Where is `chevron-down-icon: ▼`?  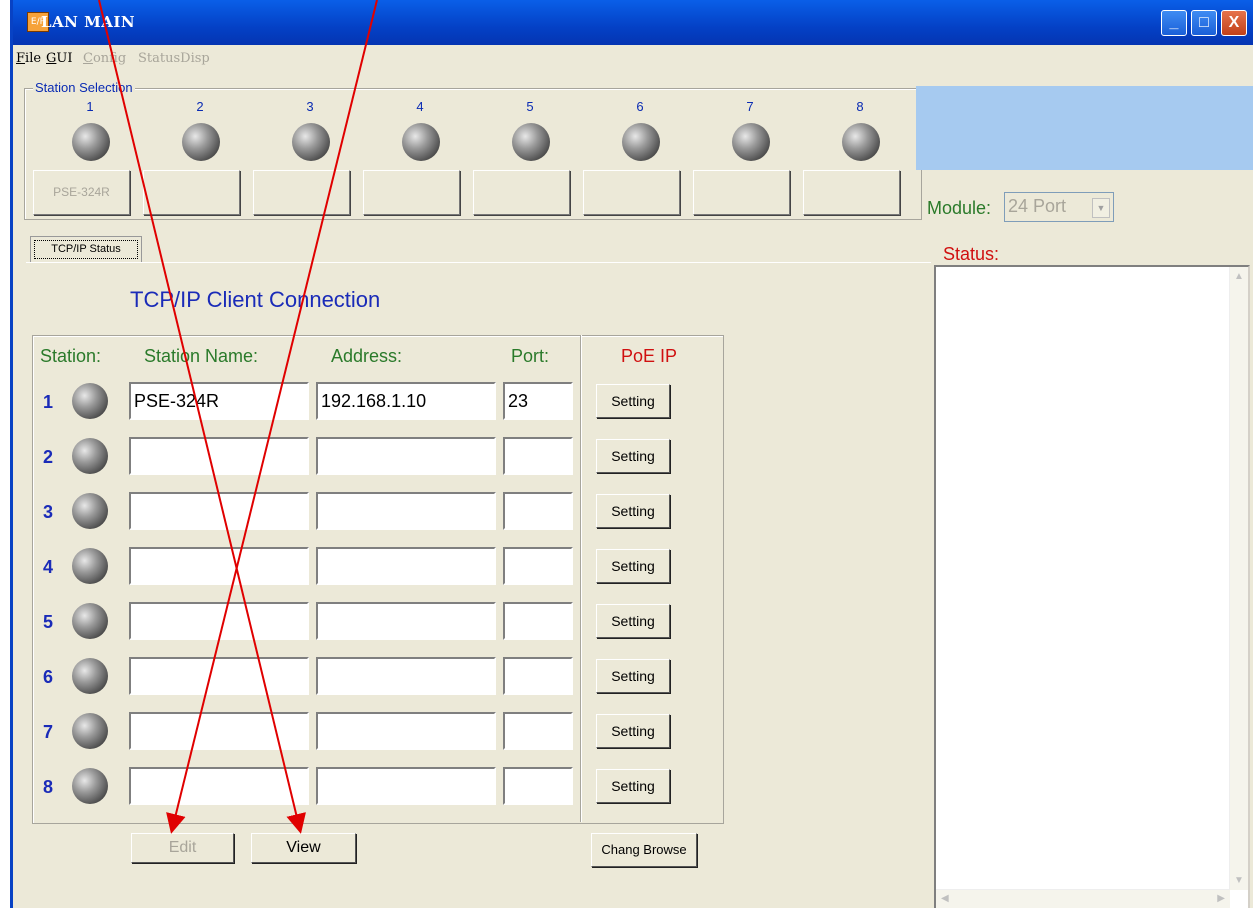 chevron-down-icon: ▼ is located at coordinates (1101, 208).